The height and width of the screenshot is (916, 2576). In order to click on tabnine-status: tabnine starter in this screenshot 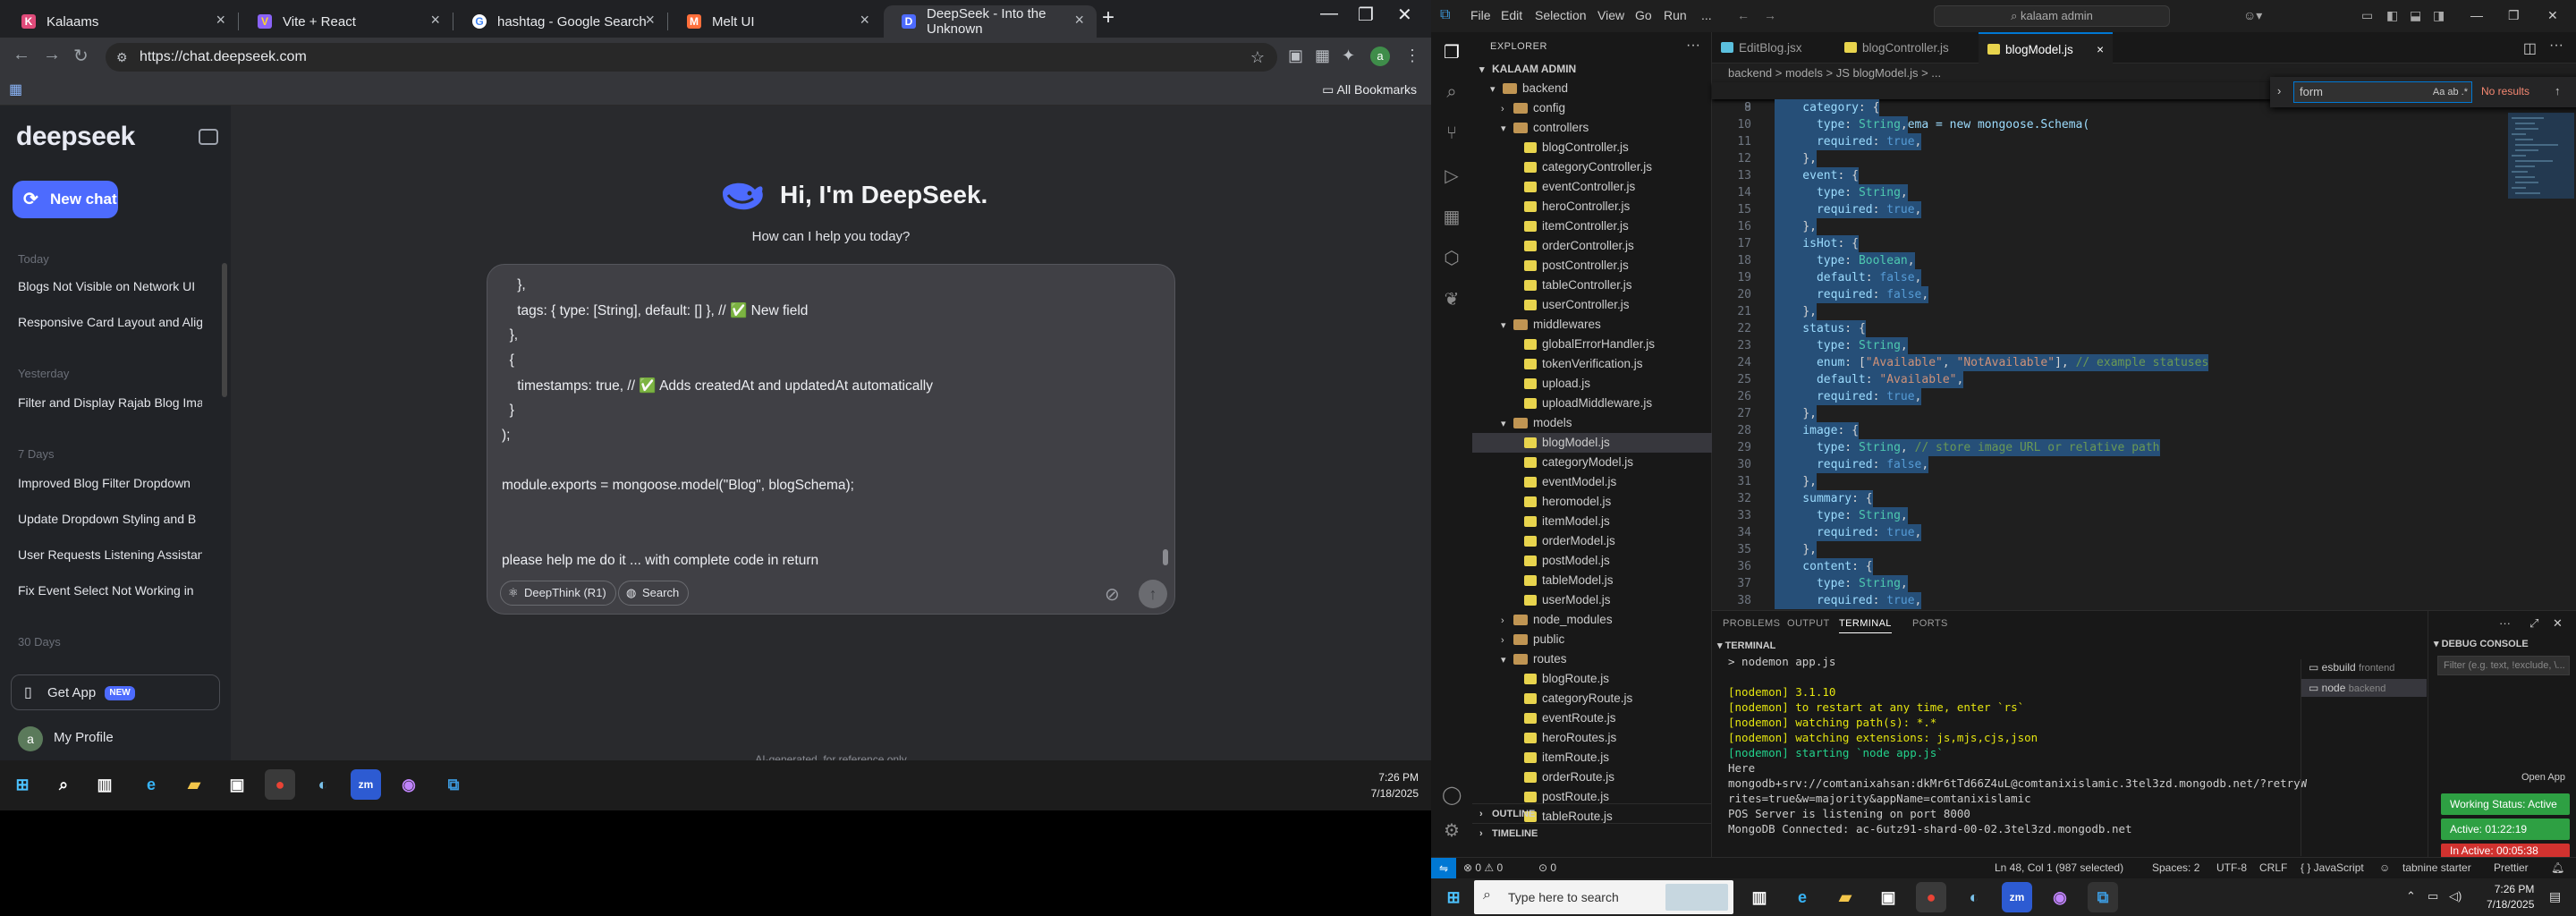, I will do `click(2436, 867)`.